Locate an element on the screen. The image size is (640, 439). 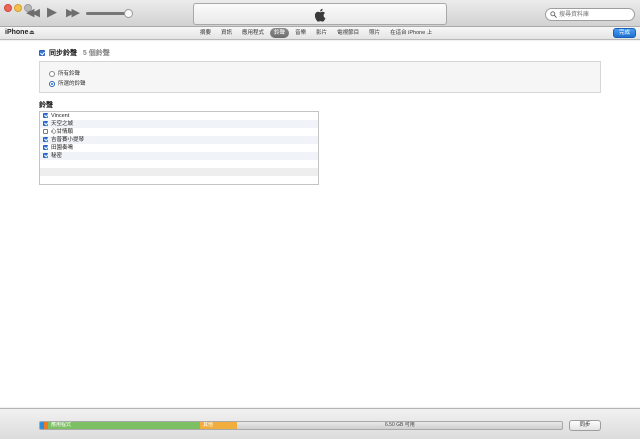
list-item: 吉普賽小提琴 is located at coordinates (179, 140).